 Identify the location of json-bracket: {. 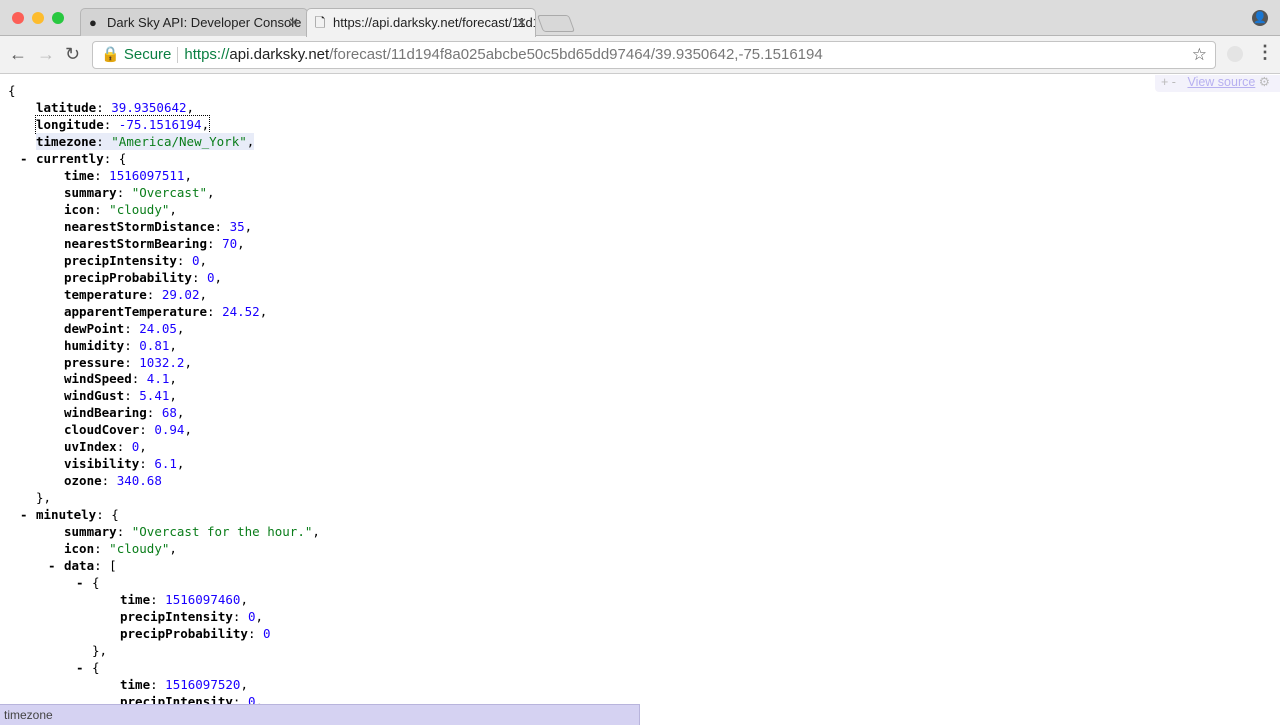
(12, 90).